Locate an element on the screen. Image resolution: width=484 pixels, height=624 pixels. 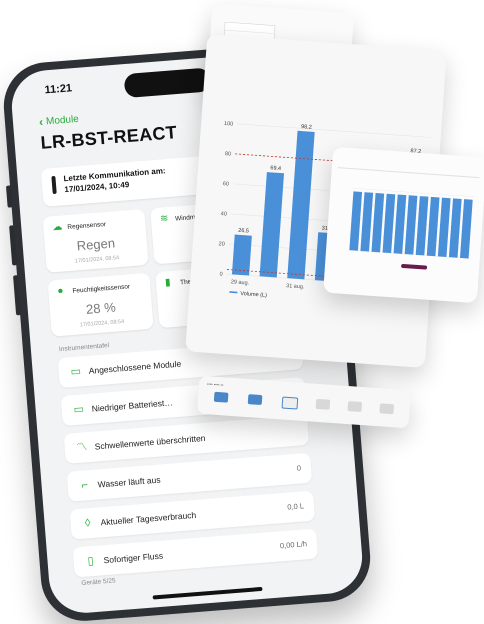
secondary-bar-chart is located at coordinates (408, 218).